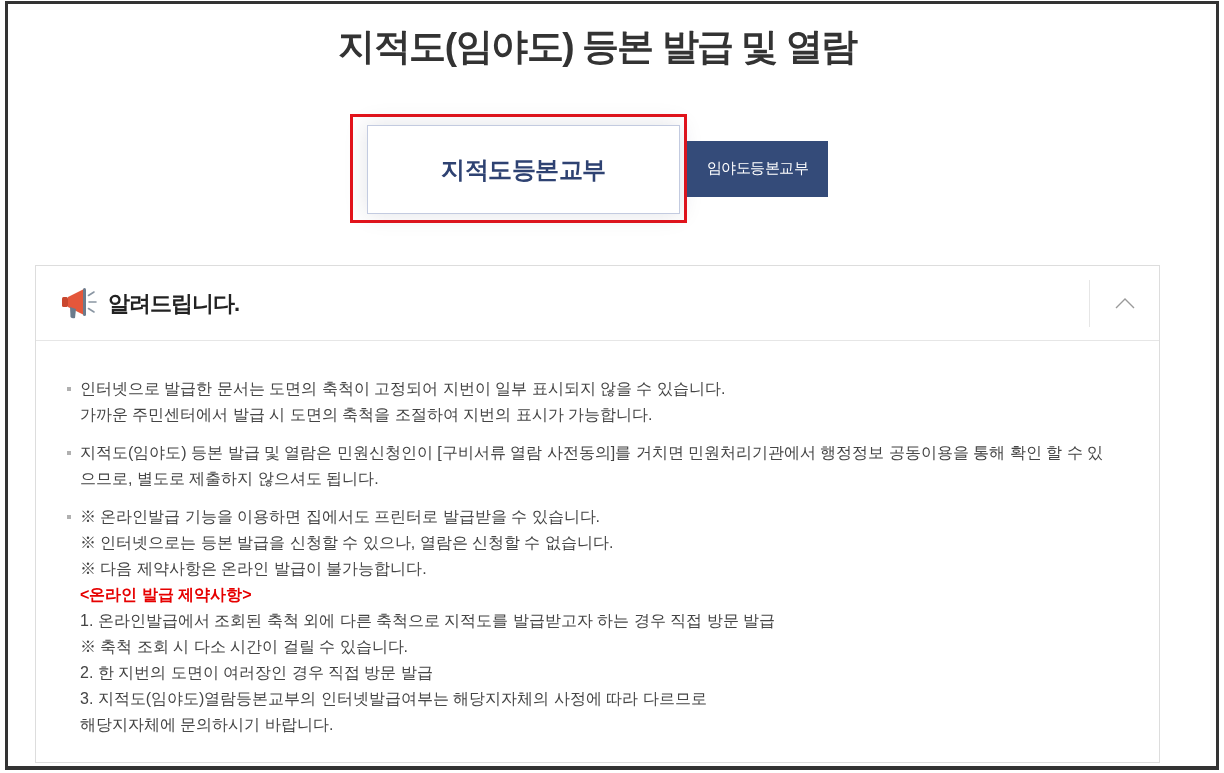  What do you see at coordinates (166, 595) in the screenshot?
I see `warning-heading: <온라인 발급 제약사항>` at bounding box center [166, 595].